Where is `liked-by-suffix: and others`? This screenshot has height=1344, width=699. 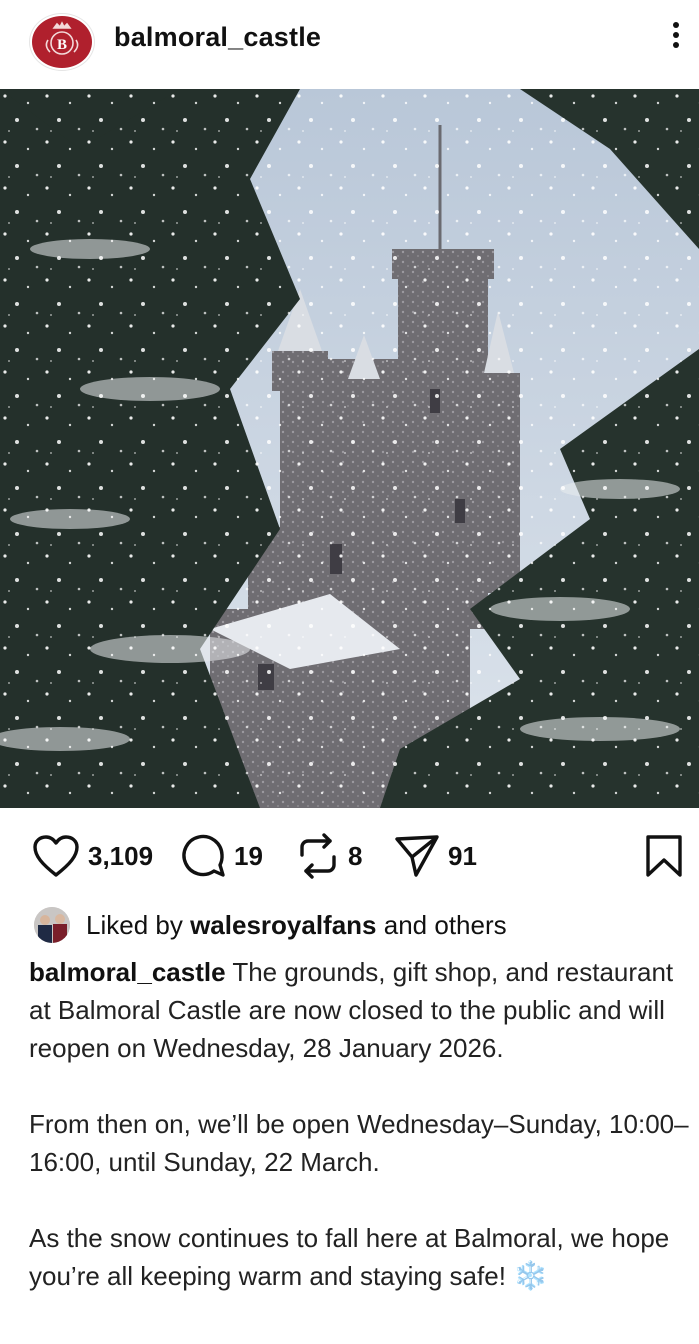 liked-by-suffix: and others is located at coordinates (445, 925).